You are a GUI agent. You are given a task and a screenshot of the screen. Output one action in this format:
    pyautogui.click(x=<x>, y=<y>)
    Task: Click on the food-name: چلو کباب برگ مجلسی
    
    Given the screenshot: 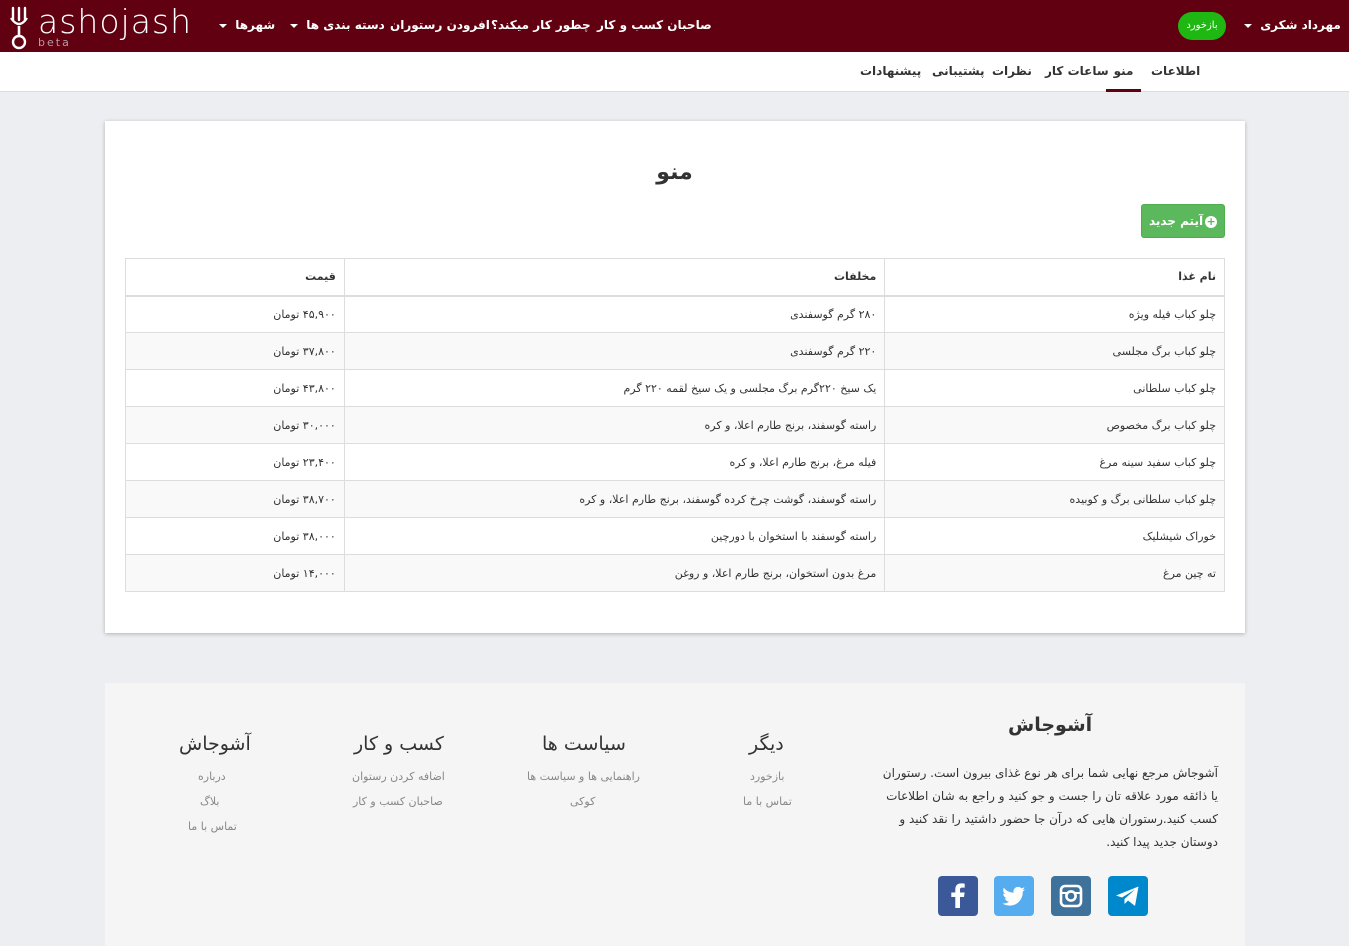 What is the action you would take?
    pyautogui.click(x=1054, y=351)
    